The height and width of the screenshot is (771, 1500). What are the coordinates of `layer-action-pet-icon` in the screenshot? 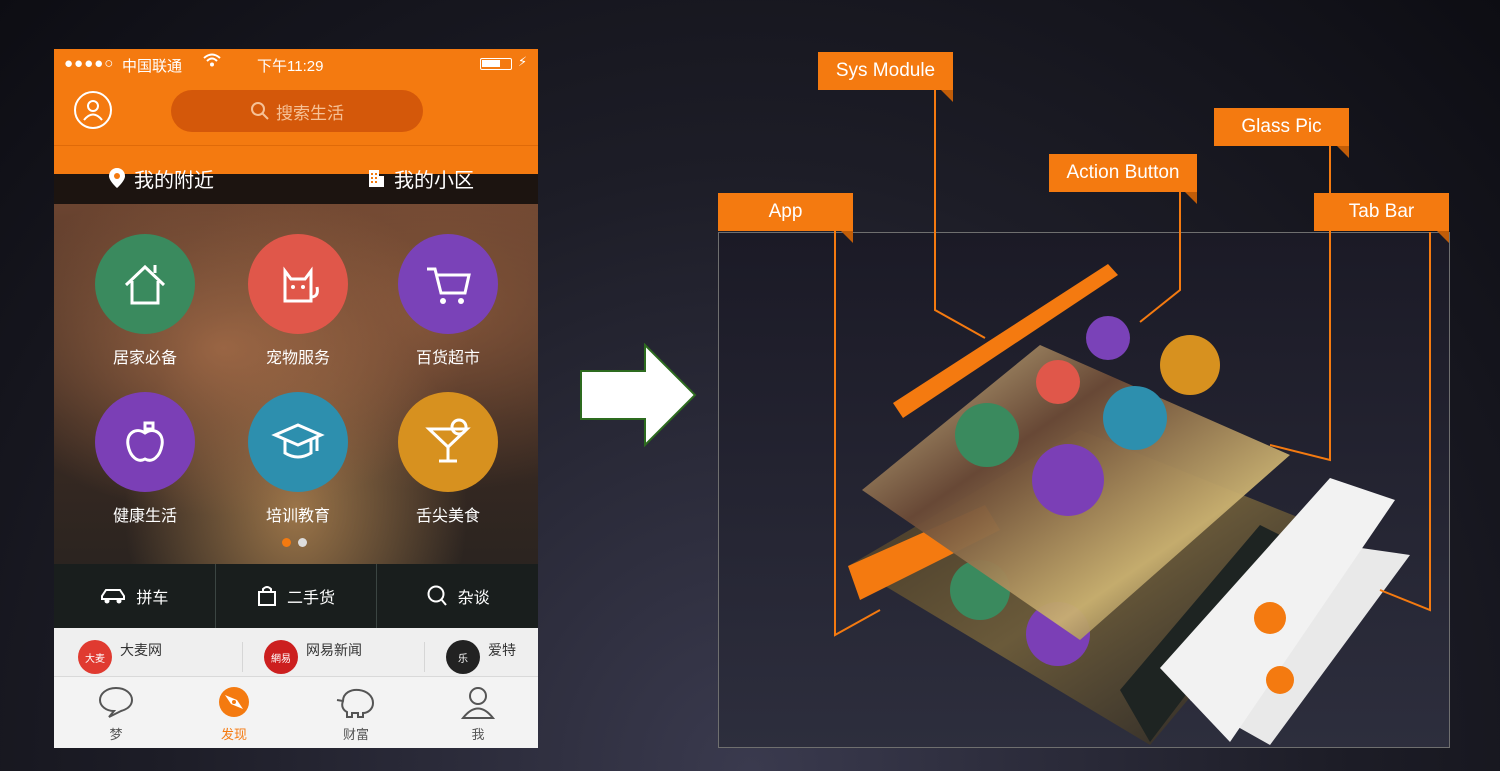 It's located at (1058, 382).